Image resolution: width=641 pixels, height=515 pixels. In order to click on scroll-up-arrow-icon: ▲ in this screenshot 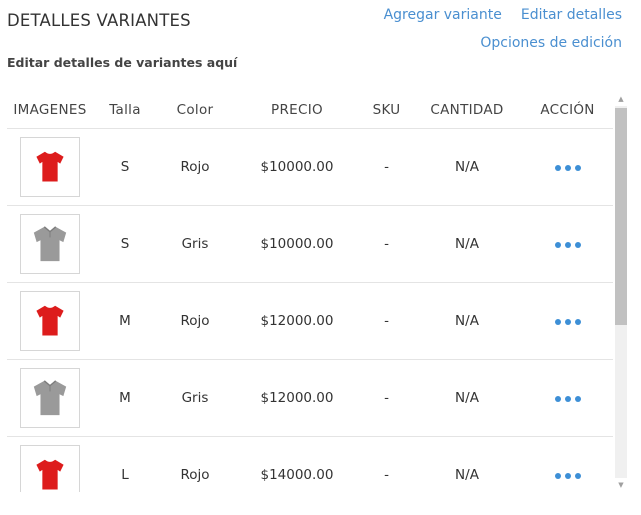, I will do `click(621, 99)`.